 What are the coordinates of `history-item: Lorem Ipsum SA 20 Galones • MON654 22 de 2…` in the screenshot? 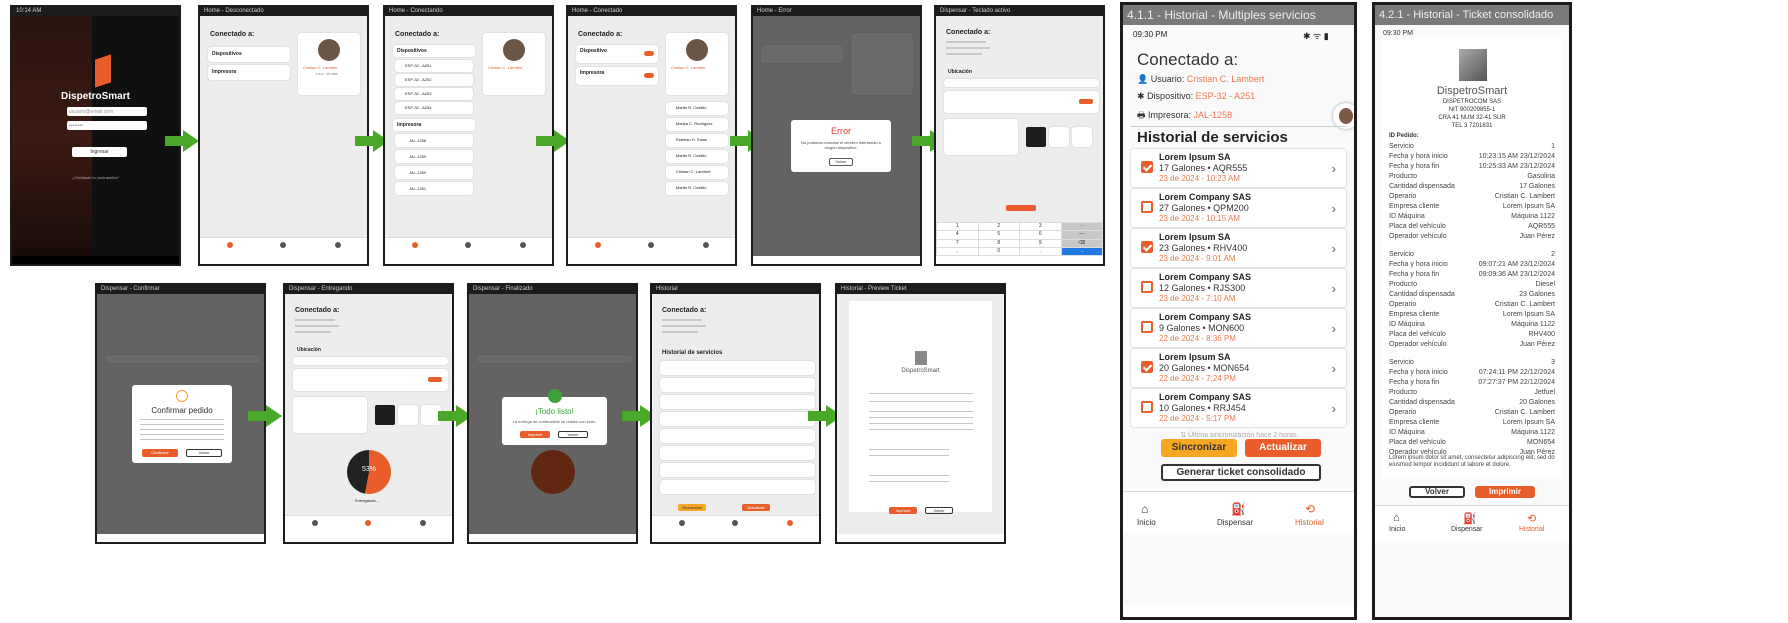 It's located at (1238, 368).